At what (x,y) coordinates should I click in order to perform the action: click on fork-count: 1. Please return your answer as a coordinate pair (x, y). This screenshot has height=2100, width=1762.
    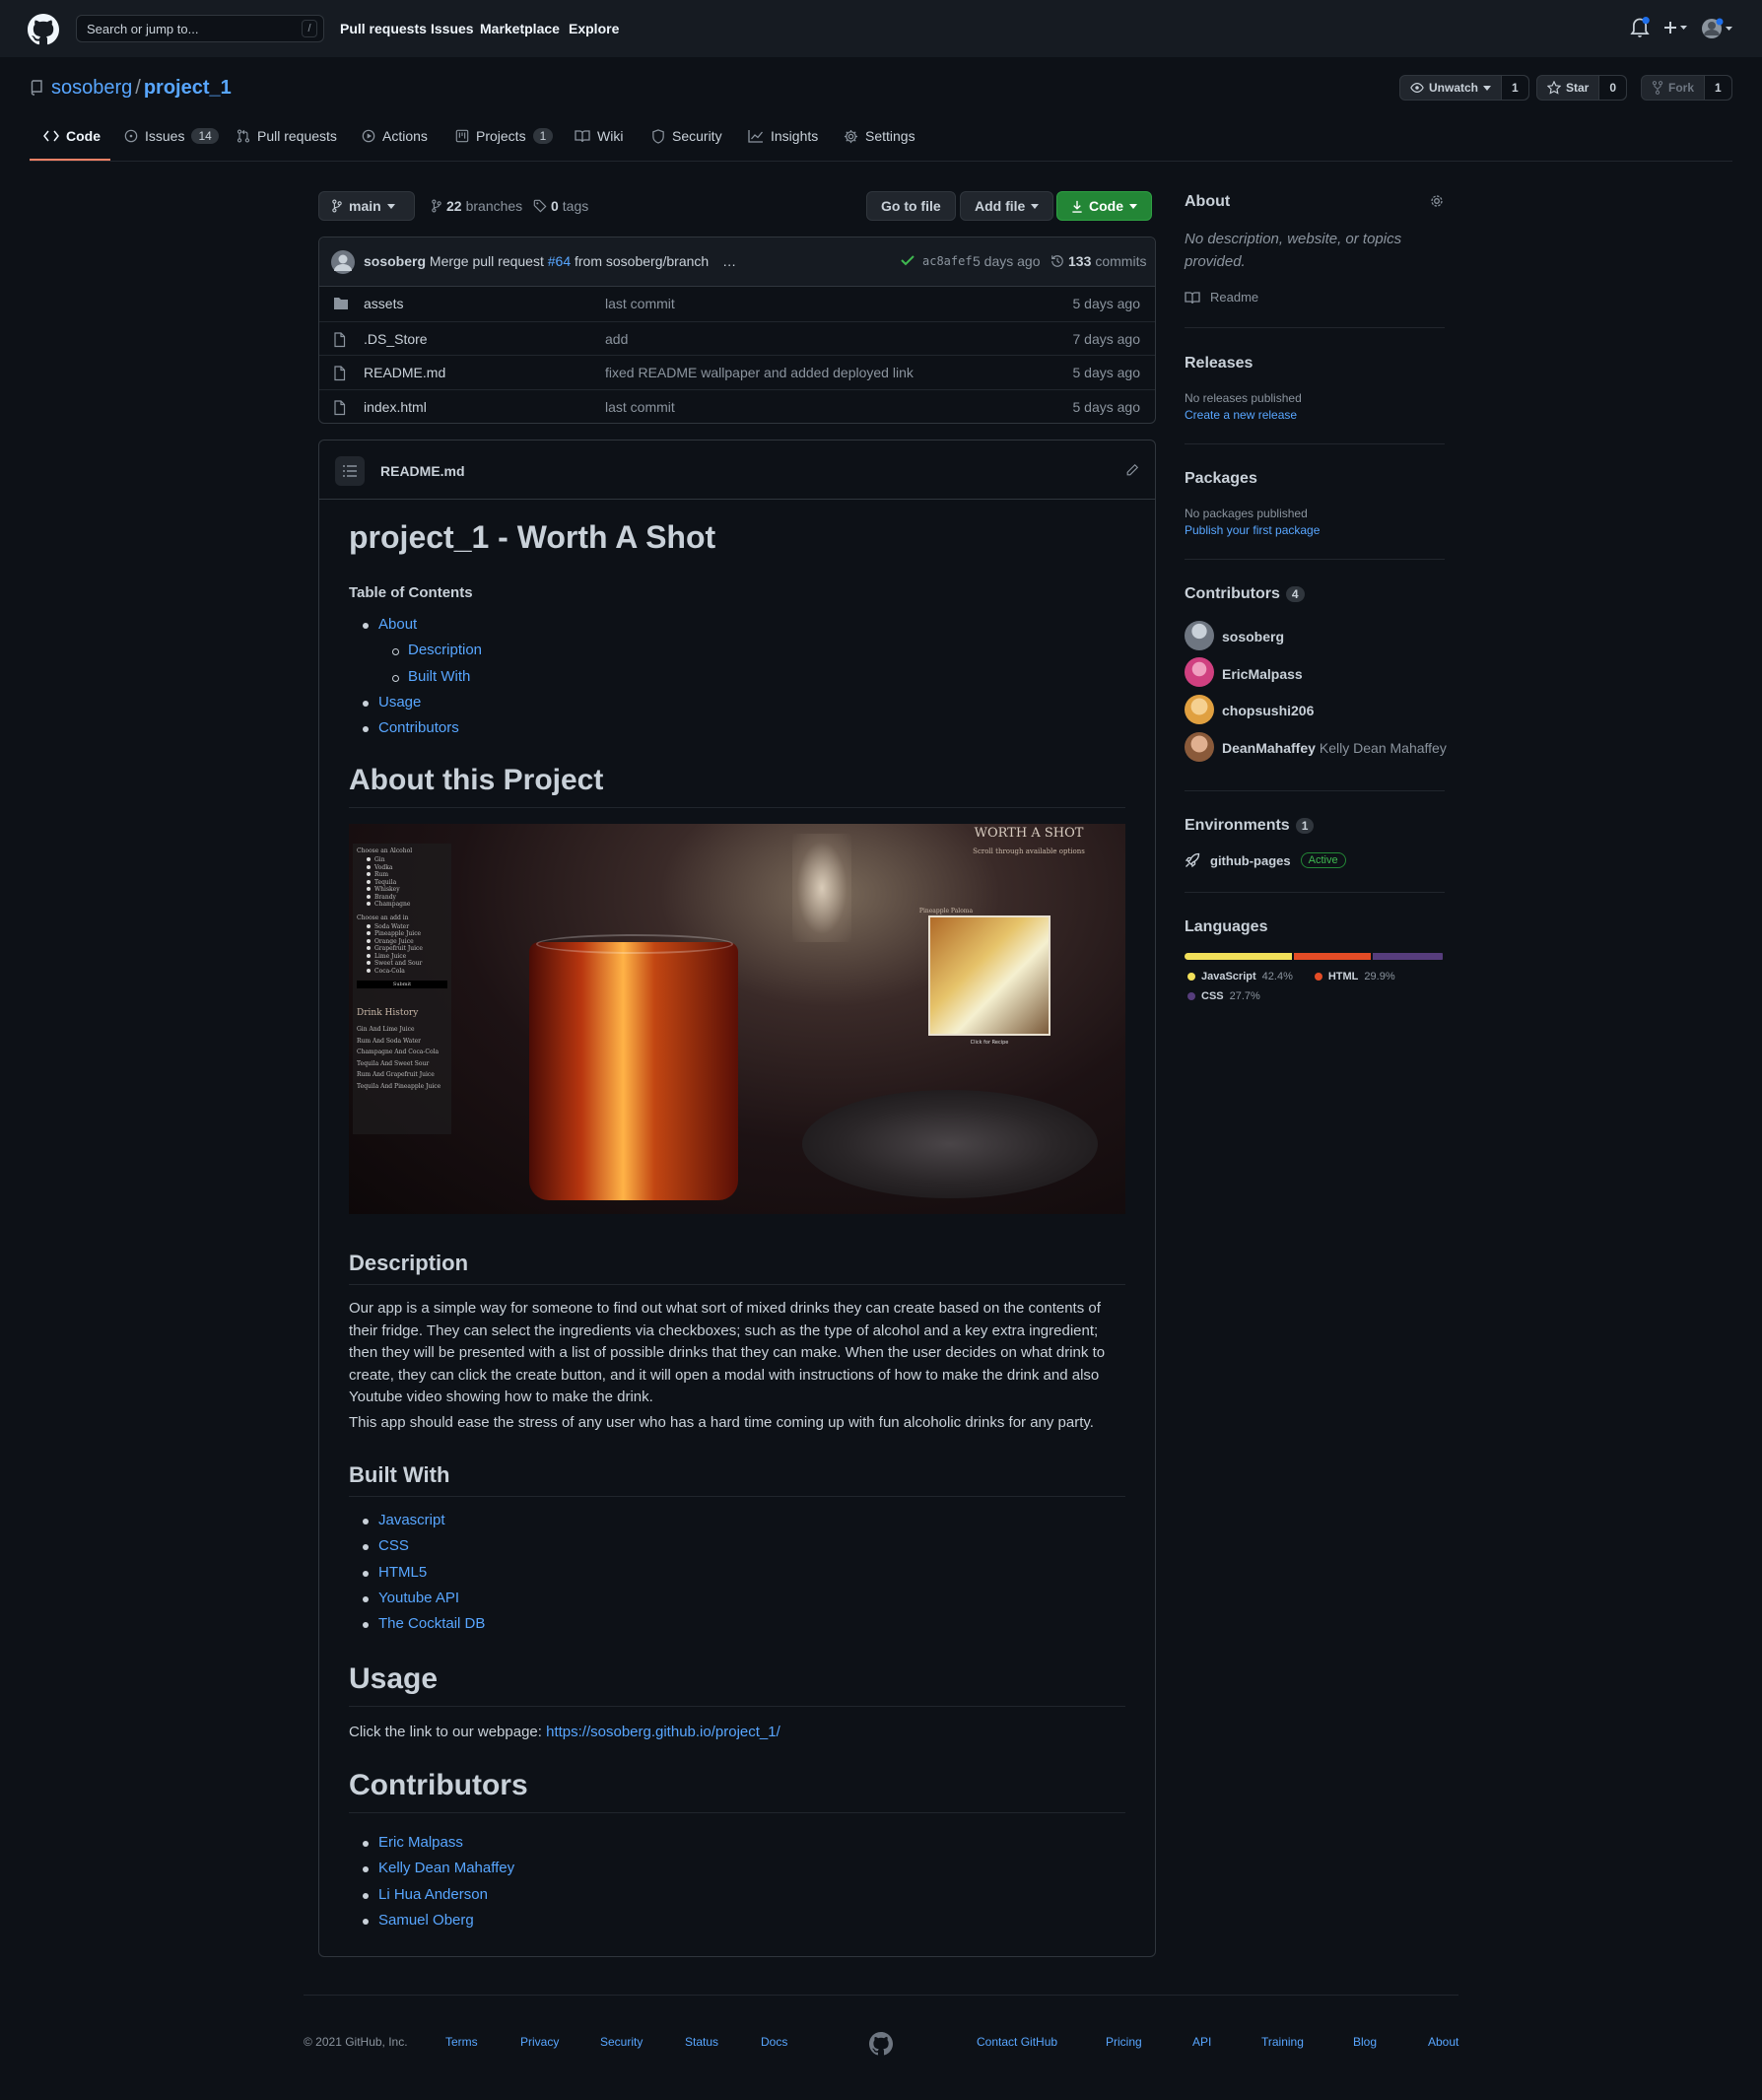
    Looking at the image, I should click on (1718, 88).